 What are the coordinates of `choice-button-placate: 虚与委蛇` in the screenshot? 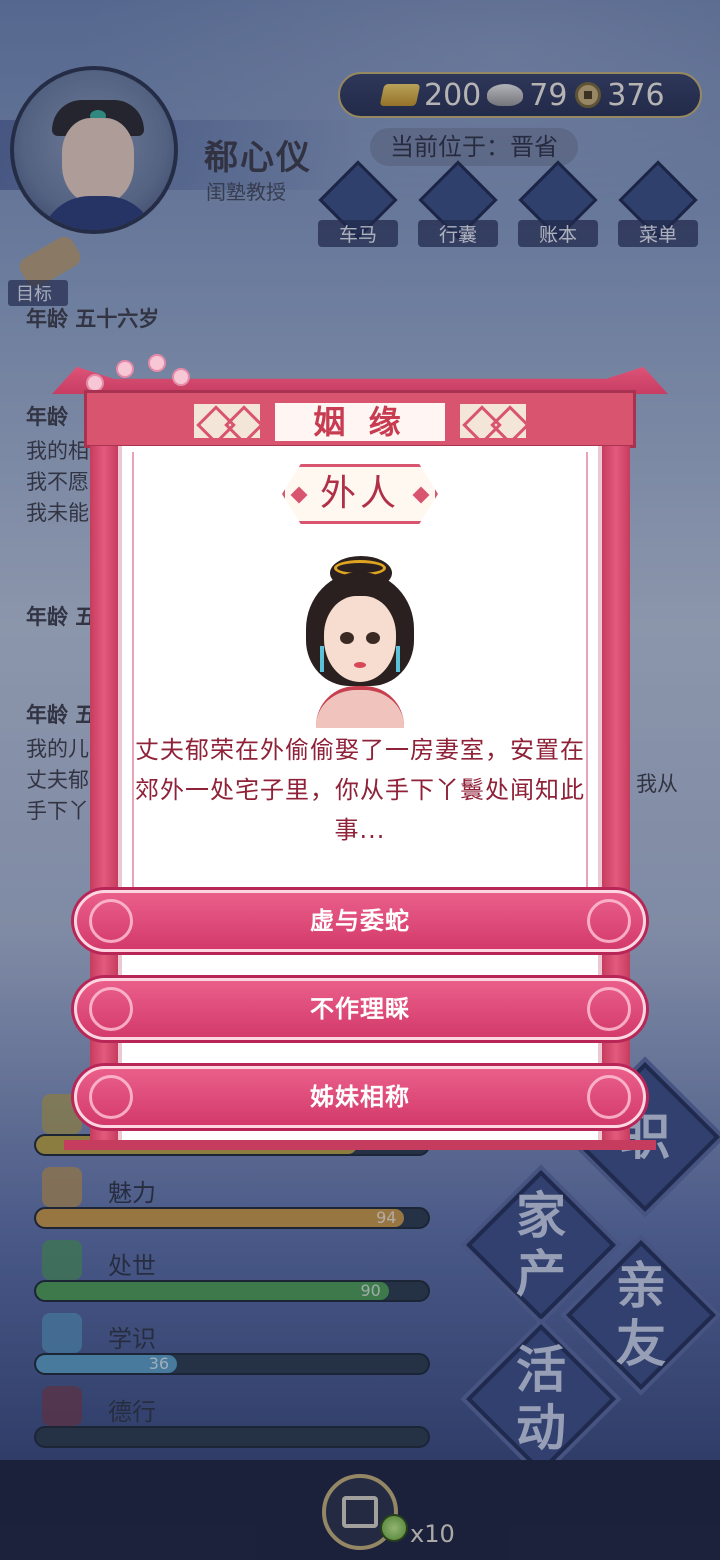 It's located at (360, 921).